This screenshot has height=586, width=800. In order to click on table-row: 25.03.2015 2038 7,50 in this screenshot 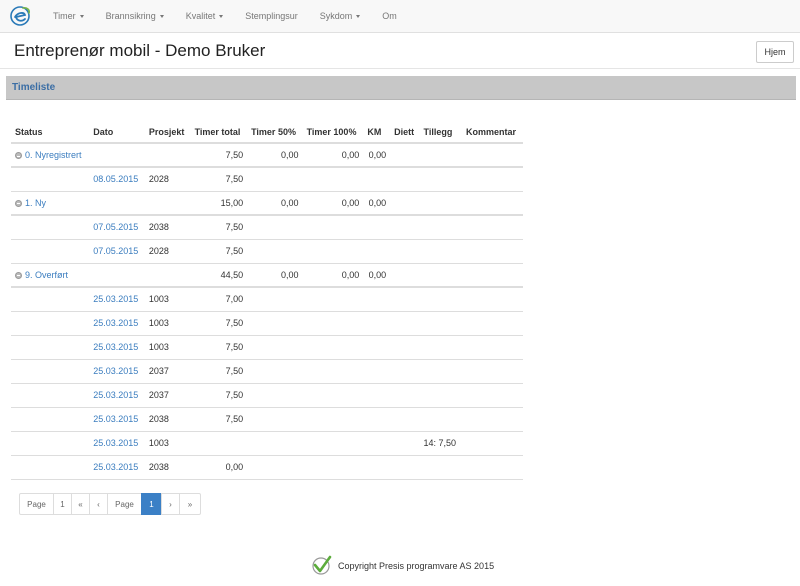, I will do `click(267, 419)`.